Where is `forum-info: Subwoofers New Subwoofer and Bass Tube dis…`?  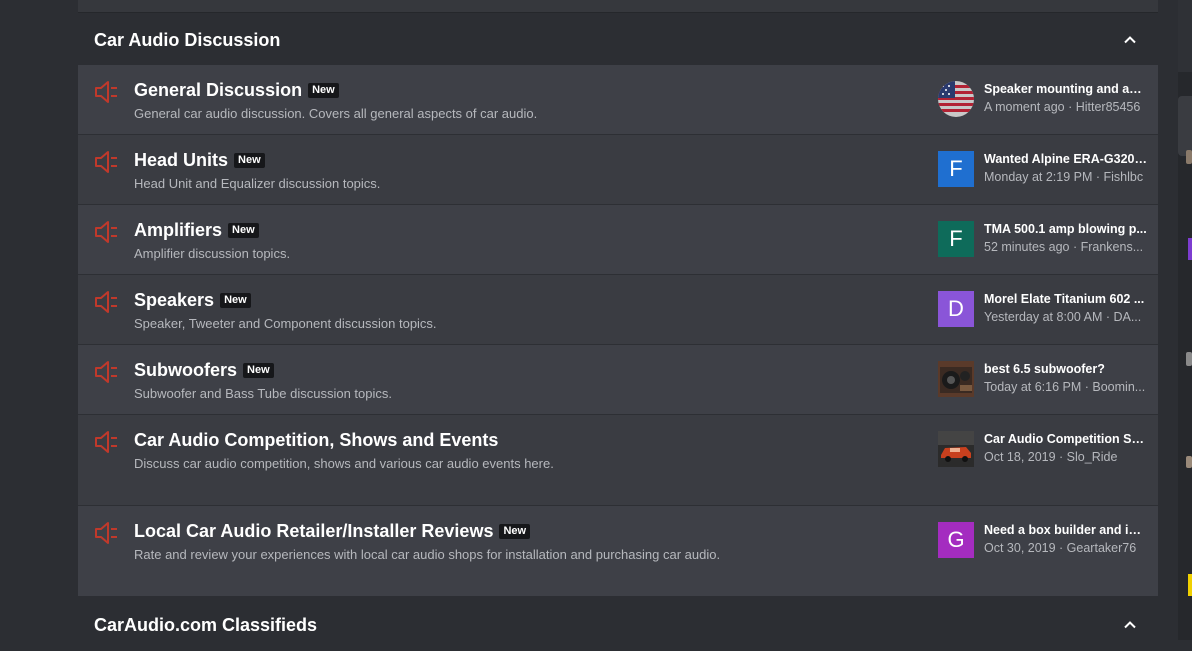 forum-info: Subwoofers New Subwoofer and Bass Tube dis… is located at coordinates (514, 380).